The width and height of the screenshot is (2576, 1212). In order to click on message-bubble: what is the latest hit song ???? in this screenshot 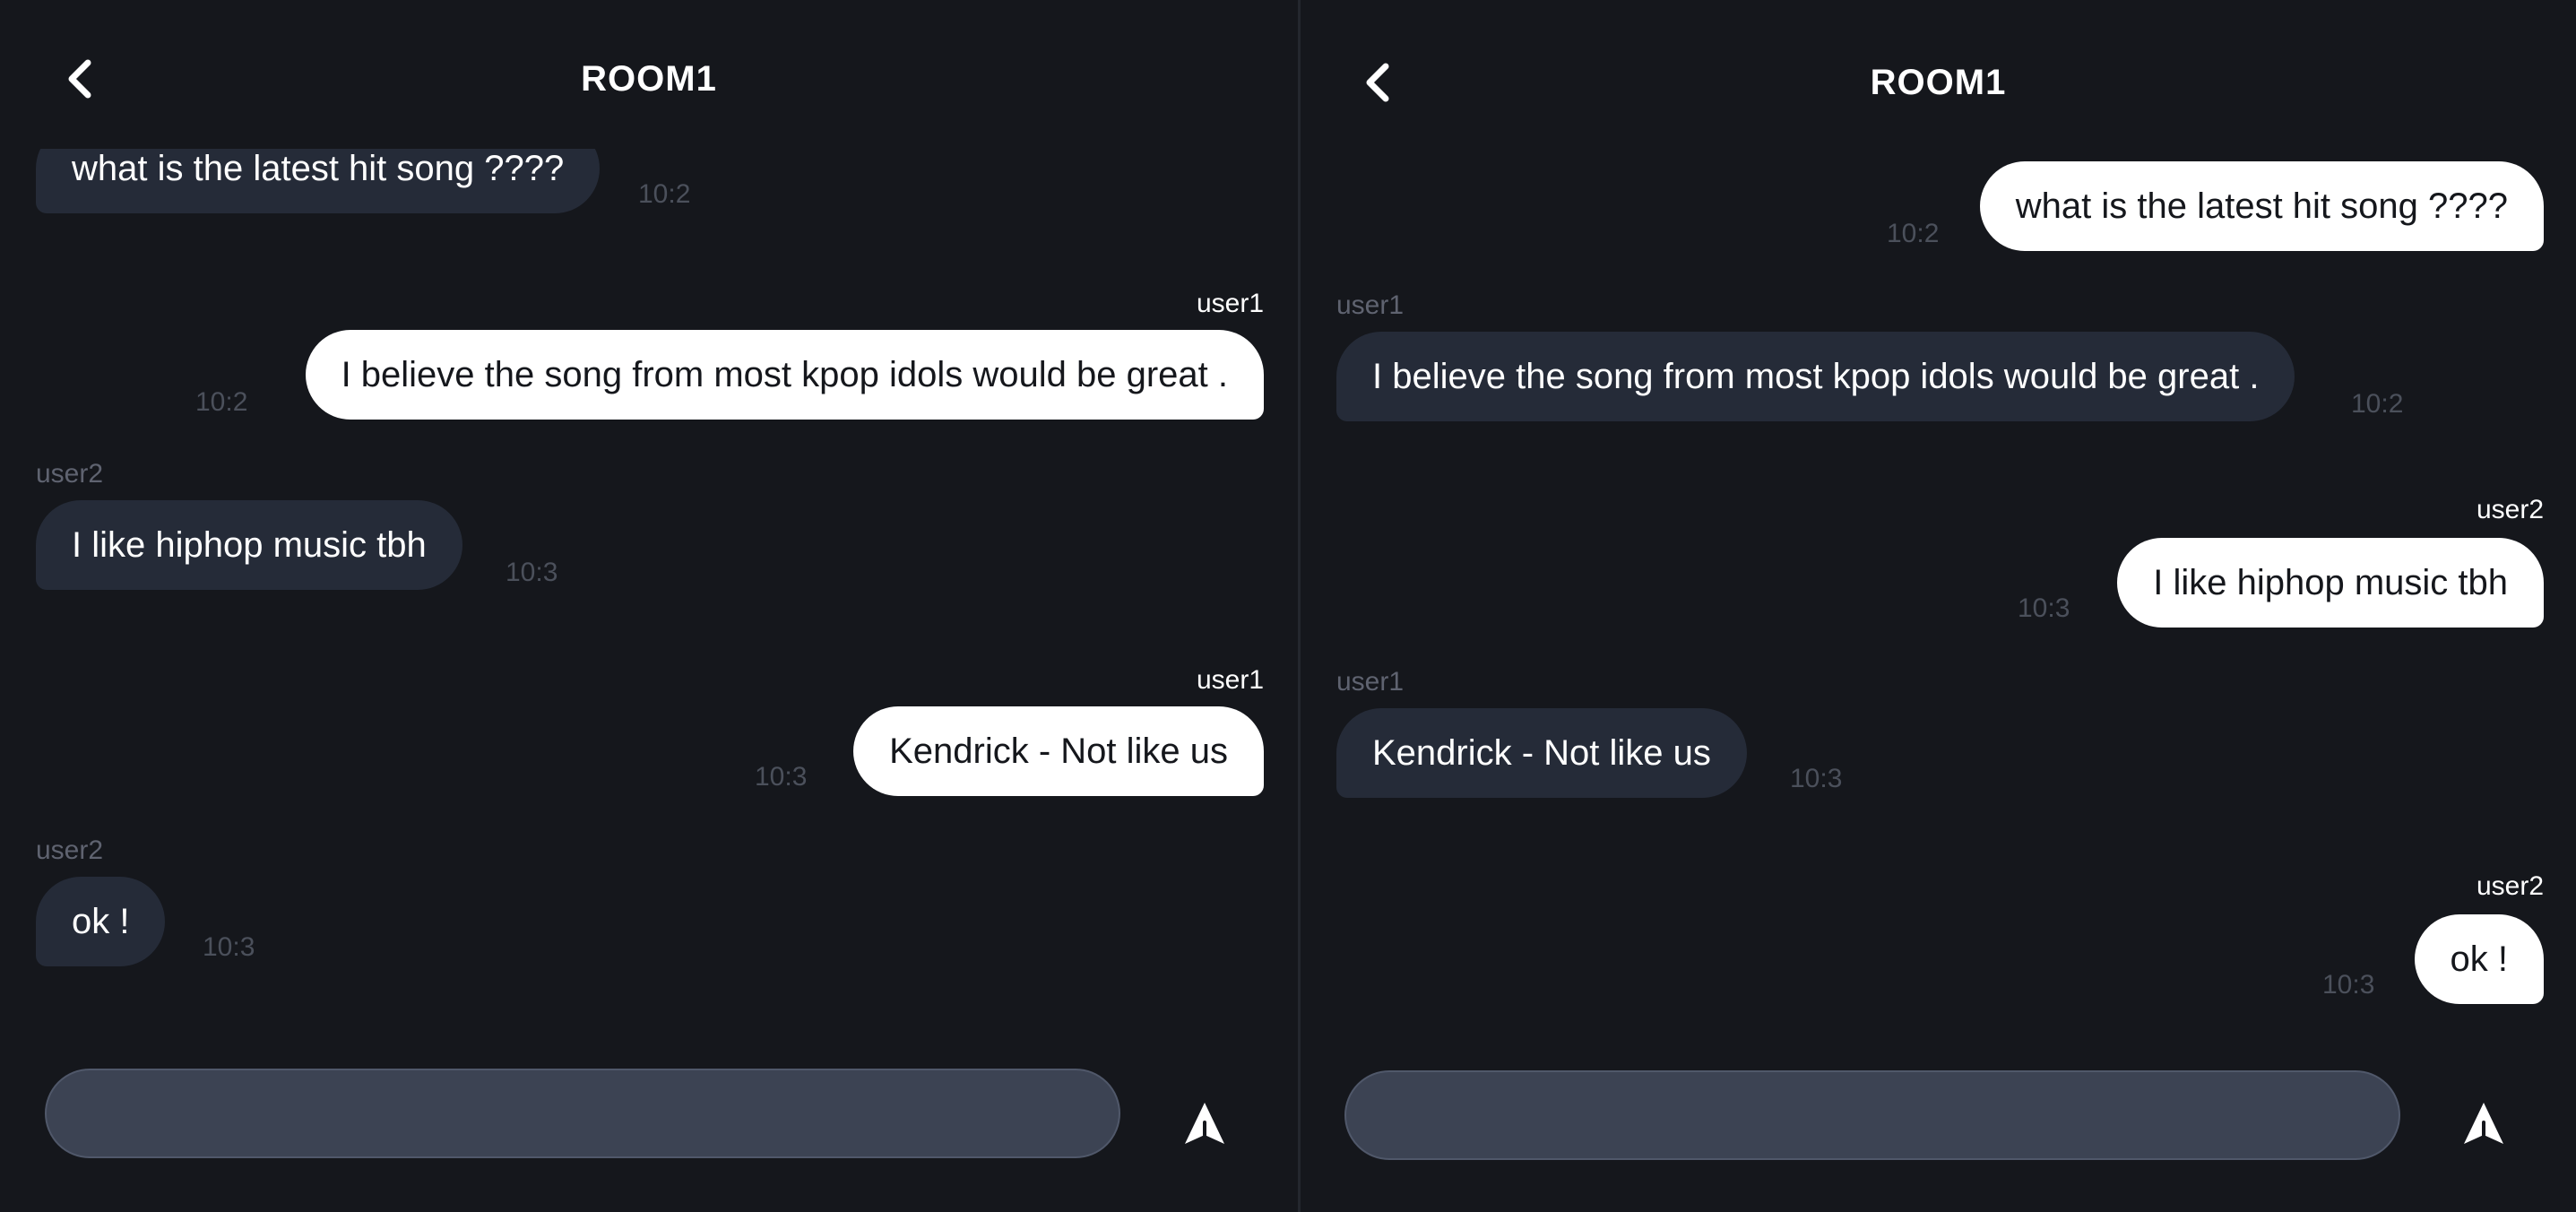, I will do `click(2261, 206)`.